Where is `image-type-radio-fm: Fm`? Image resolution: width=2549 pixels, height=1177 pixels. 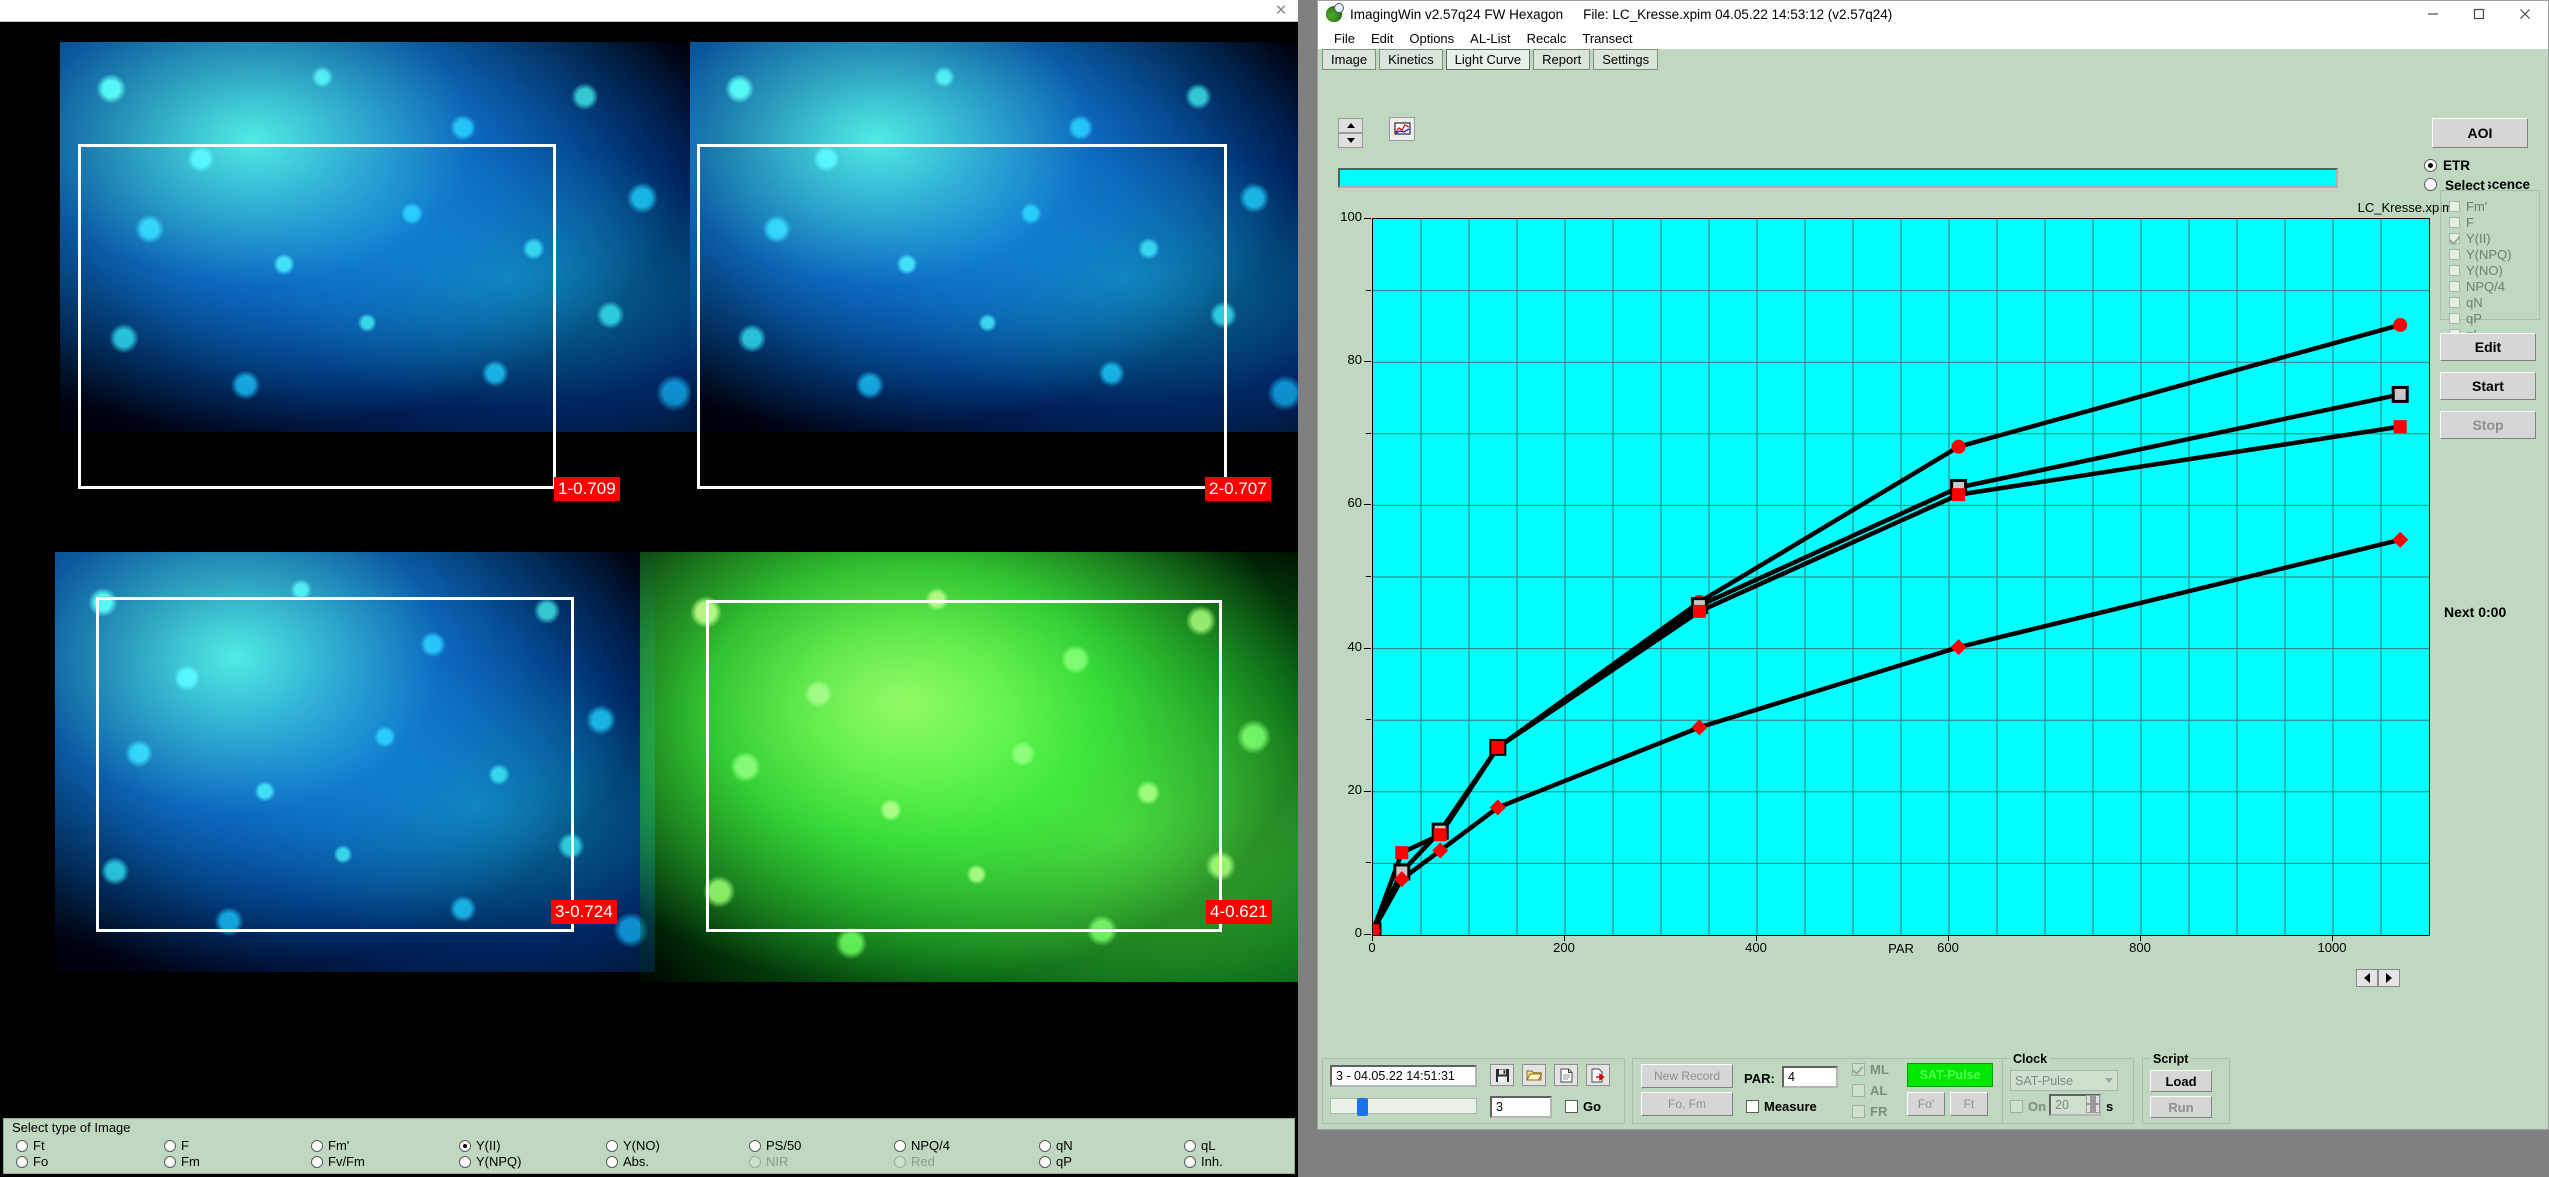
image-type-radio-fm: Fm is located at coordinates (182, 1161).